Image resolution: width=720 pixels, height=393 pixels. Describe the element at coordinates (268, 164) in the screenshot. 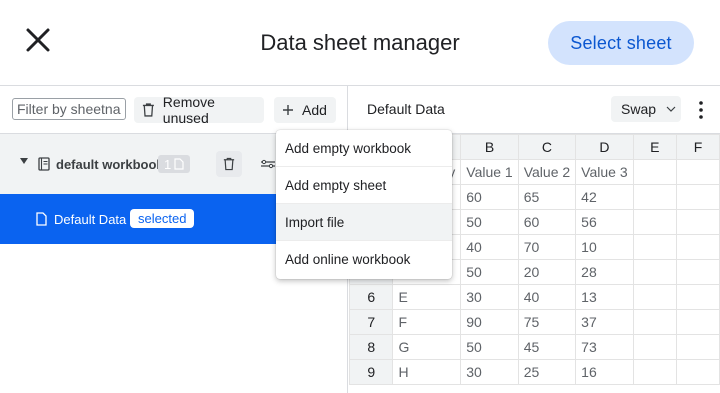

I see `rename-icon` at that location.